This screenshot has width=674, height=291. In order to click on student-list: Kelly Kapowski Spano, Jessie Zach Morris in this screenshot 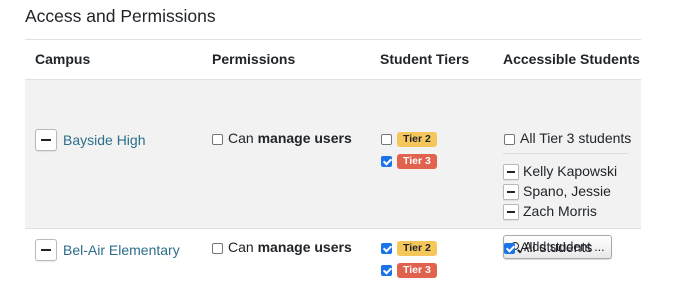, I will do `click(565, 186)`.